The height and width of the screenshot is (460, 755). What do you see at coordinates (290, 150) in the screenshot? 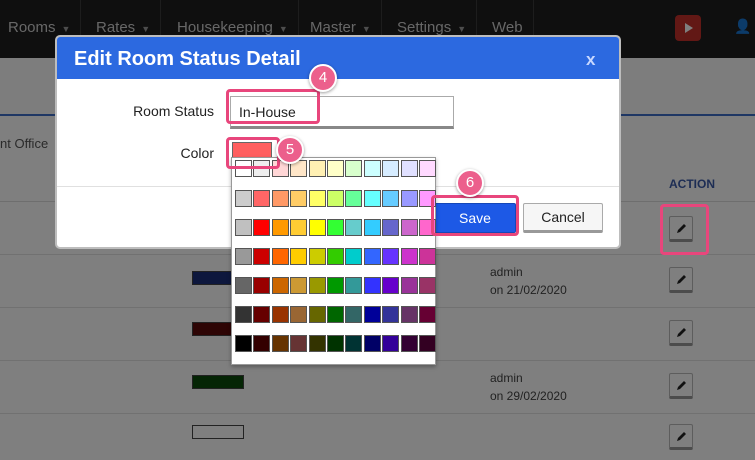
I see `step-badge-5: 5` at bounding box center [290, 150].